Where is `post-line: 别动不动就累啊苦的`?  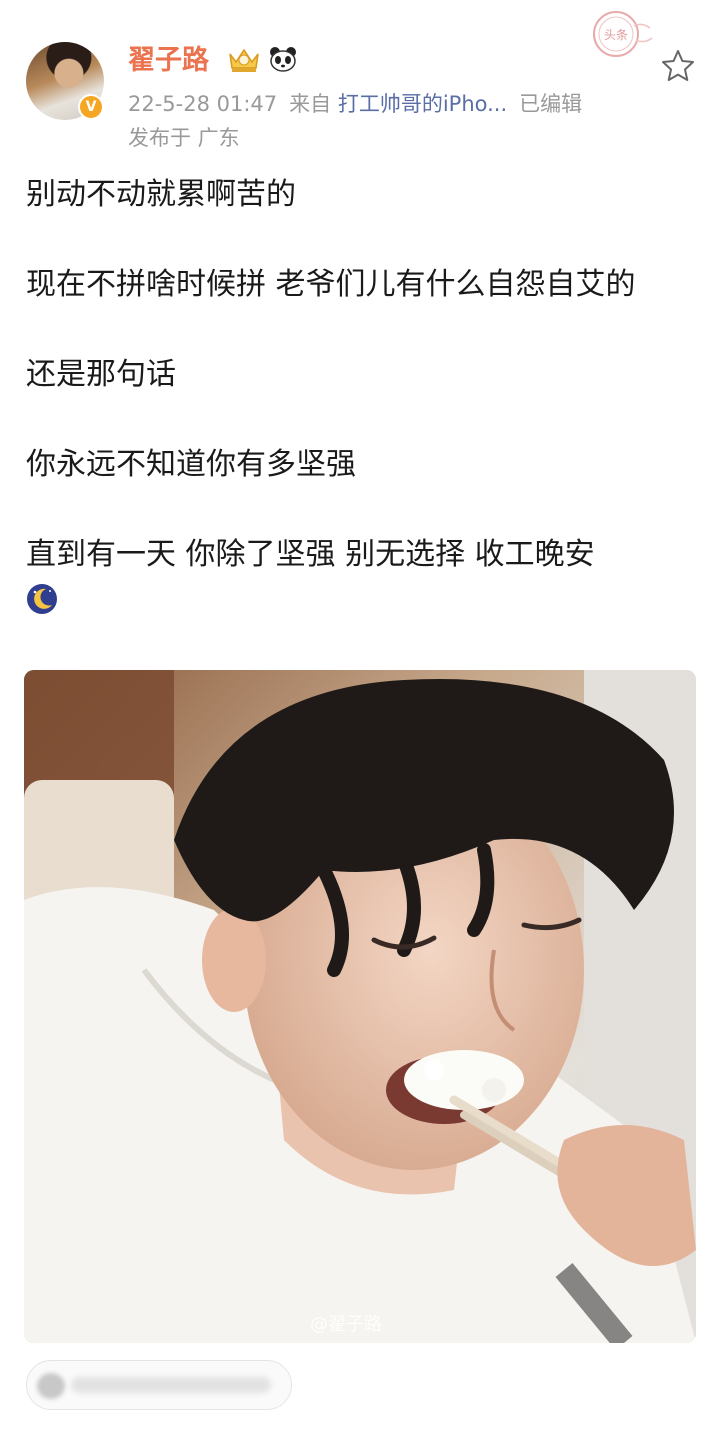 post-line: 别动不动就累啊苦的 is located at coordinates (161, 194).